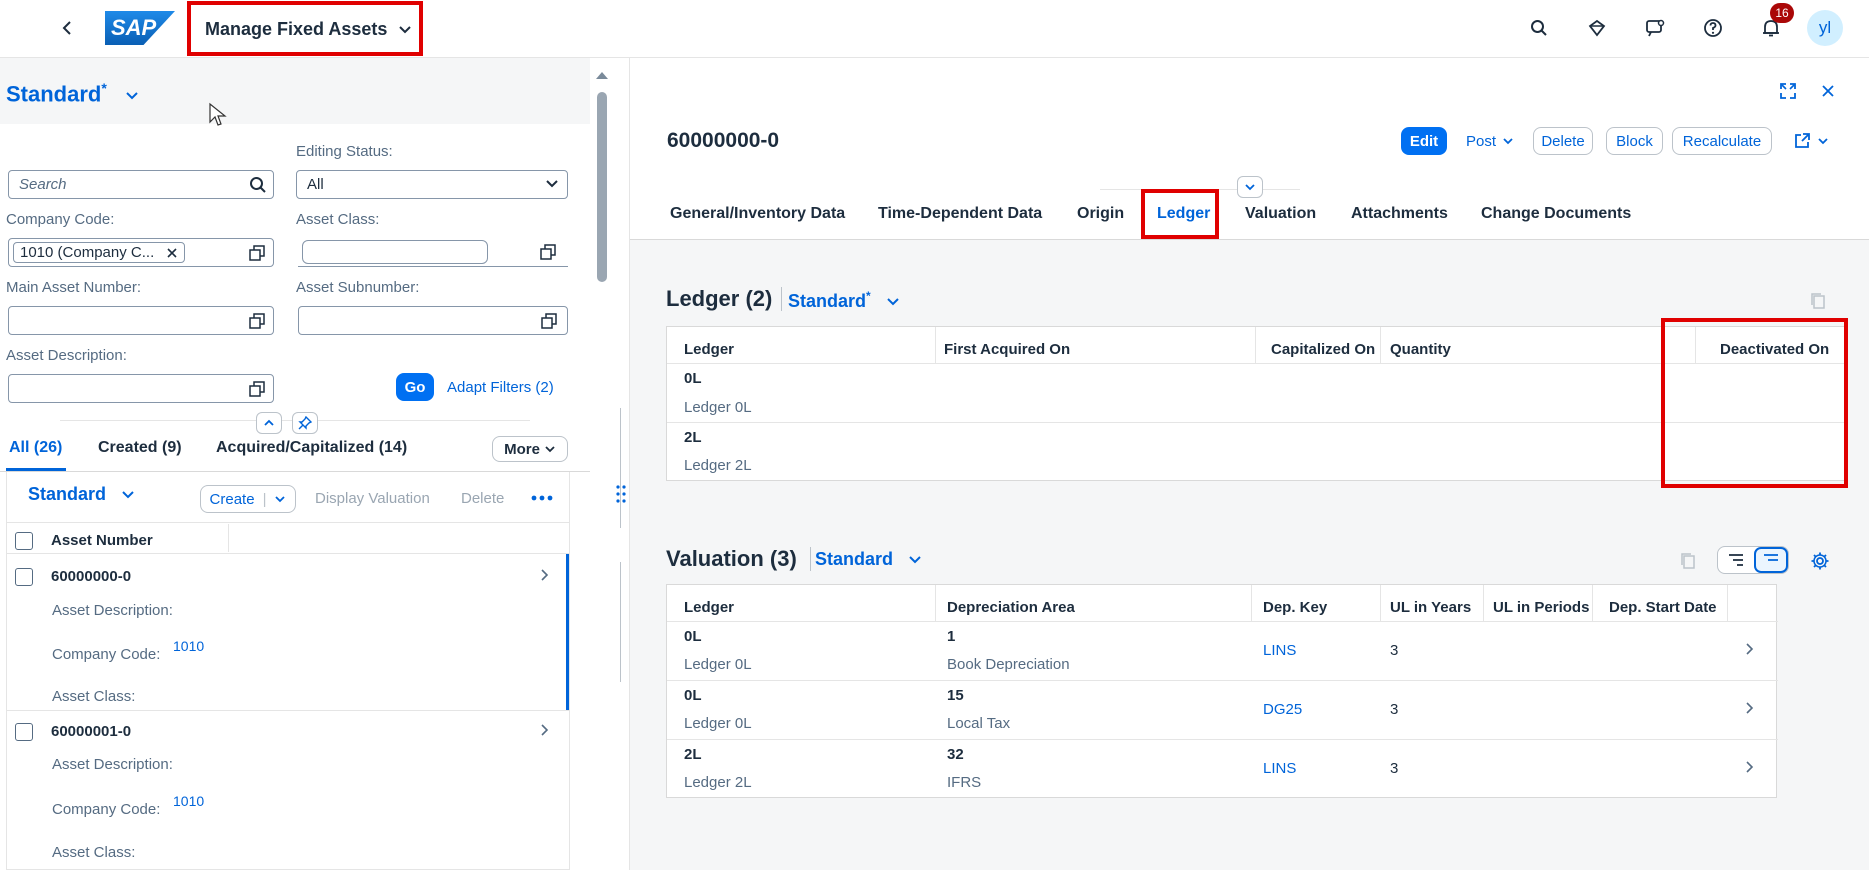 Image resolution: width=1869 pixels, height=870 pixels. Describe the element at coordinates (602, 187) in the screenshot. I see `scrollbar-thumb` at that location.